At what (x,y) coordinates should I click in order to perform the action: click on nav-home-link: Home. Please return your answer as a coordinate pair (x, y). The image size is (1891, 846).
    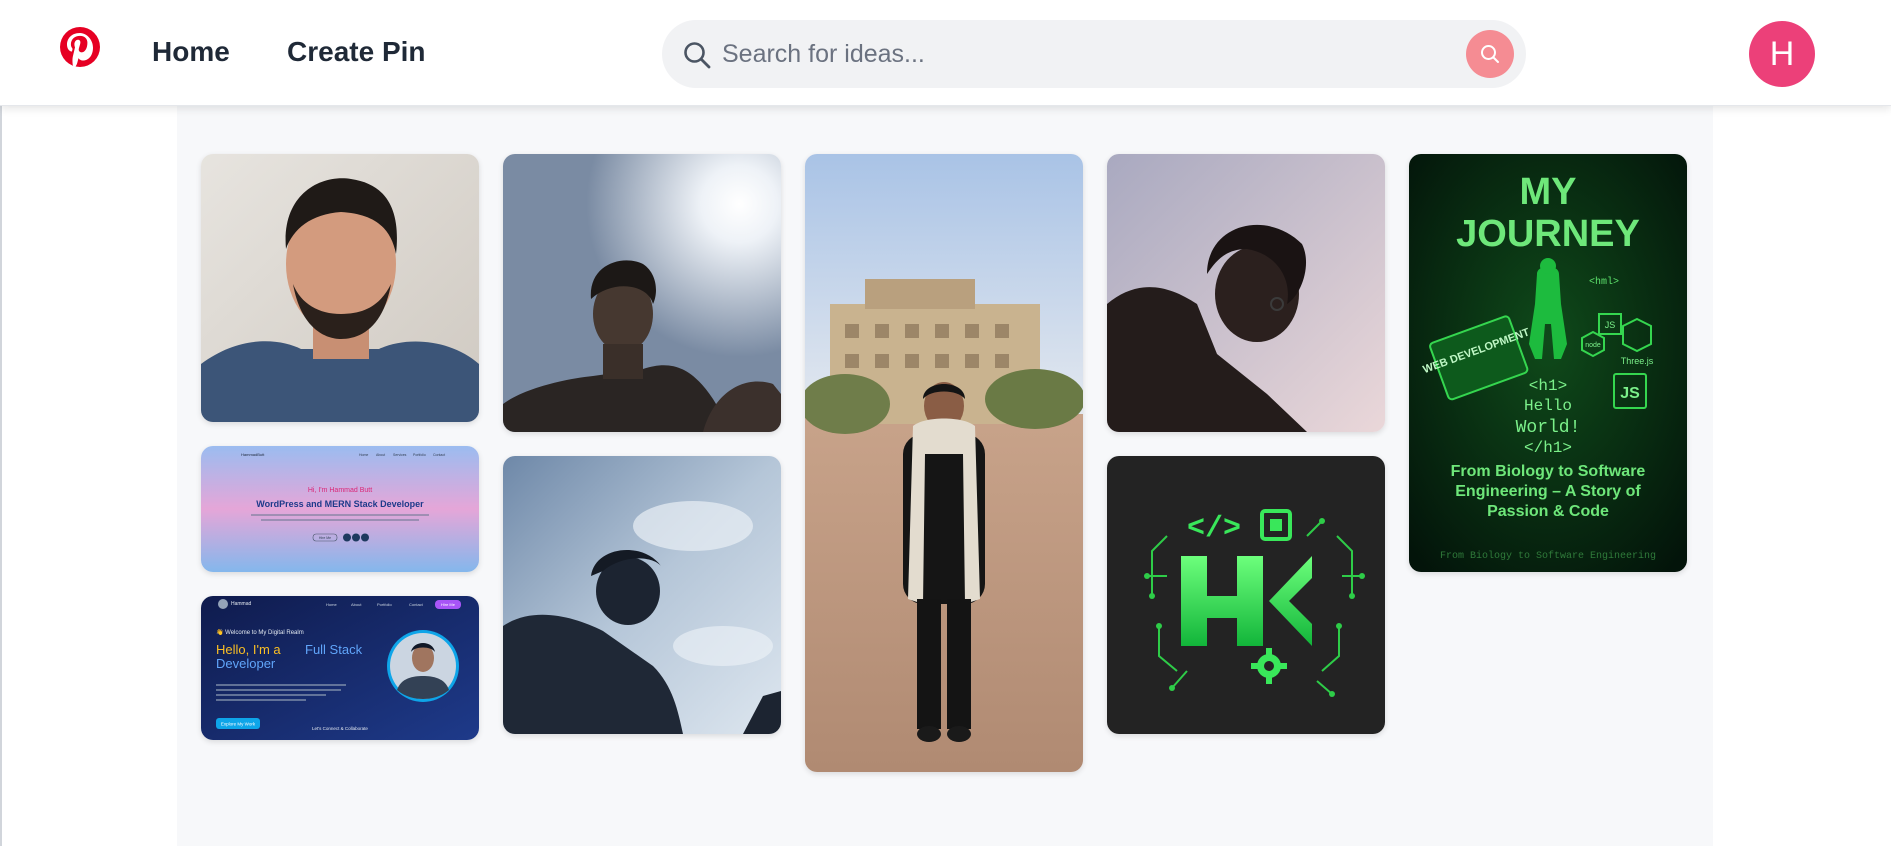
    Looking at the image, I should click on (191, 52).